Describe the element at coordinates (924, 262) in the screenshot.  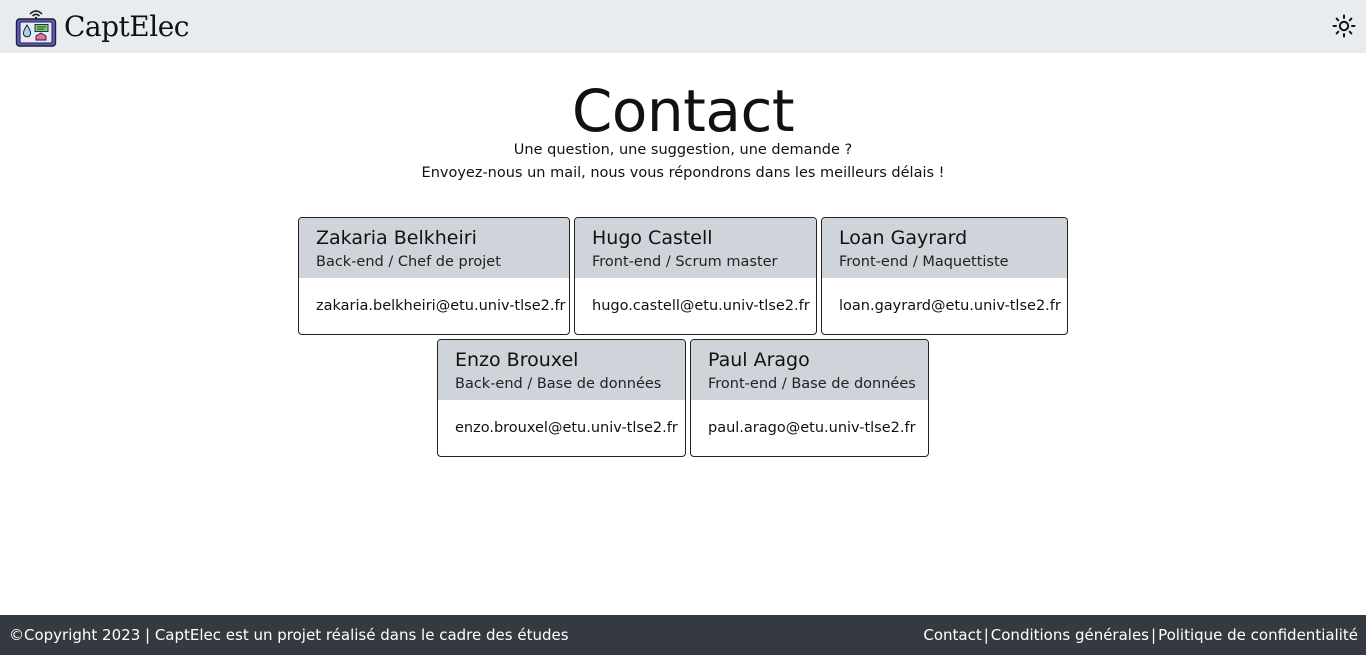
I see `member-role: Front-end / Maquettiste` at that location.